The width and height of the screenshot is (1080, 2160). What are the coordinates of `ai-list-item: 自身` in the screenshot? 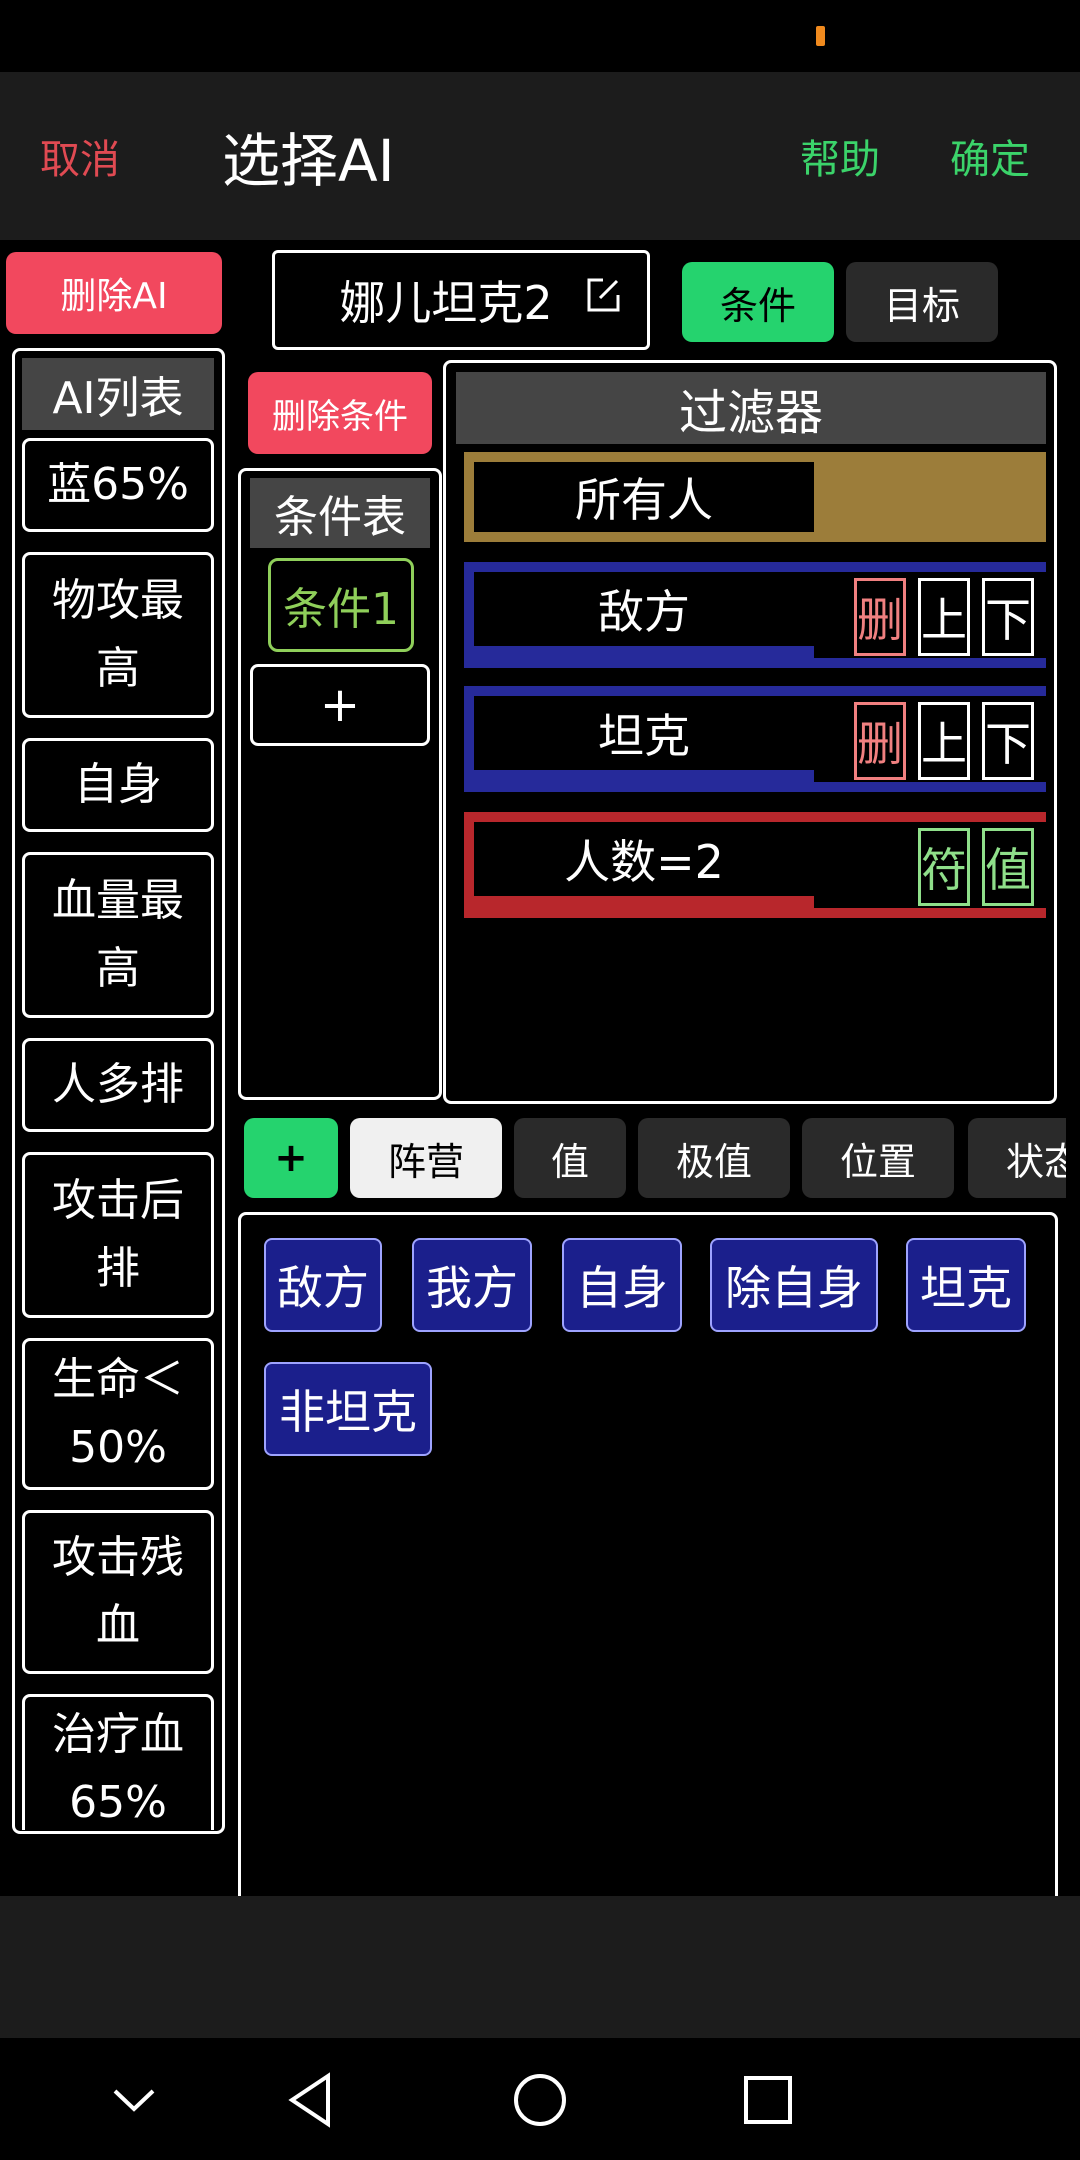 It's located at (118, 785).